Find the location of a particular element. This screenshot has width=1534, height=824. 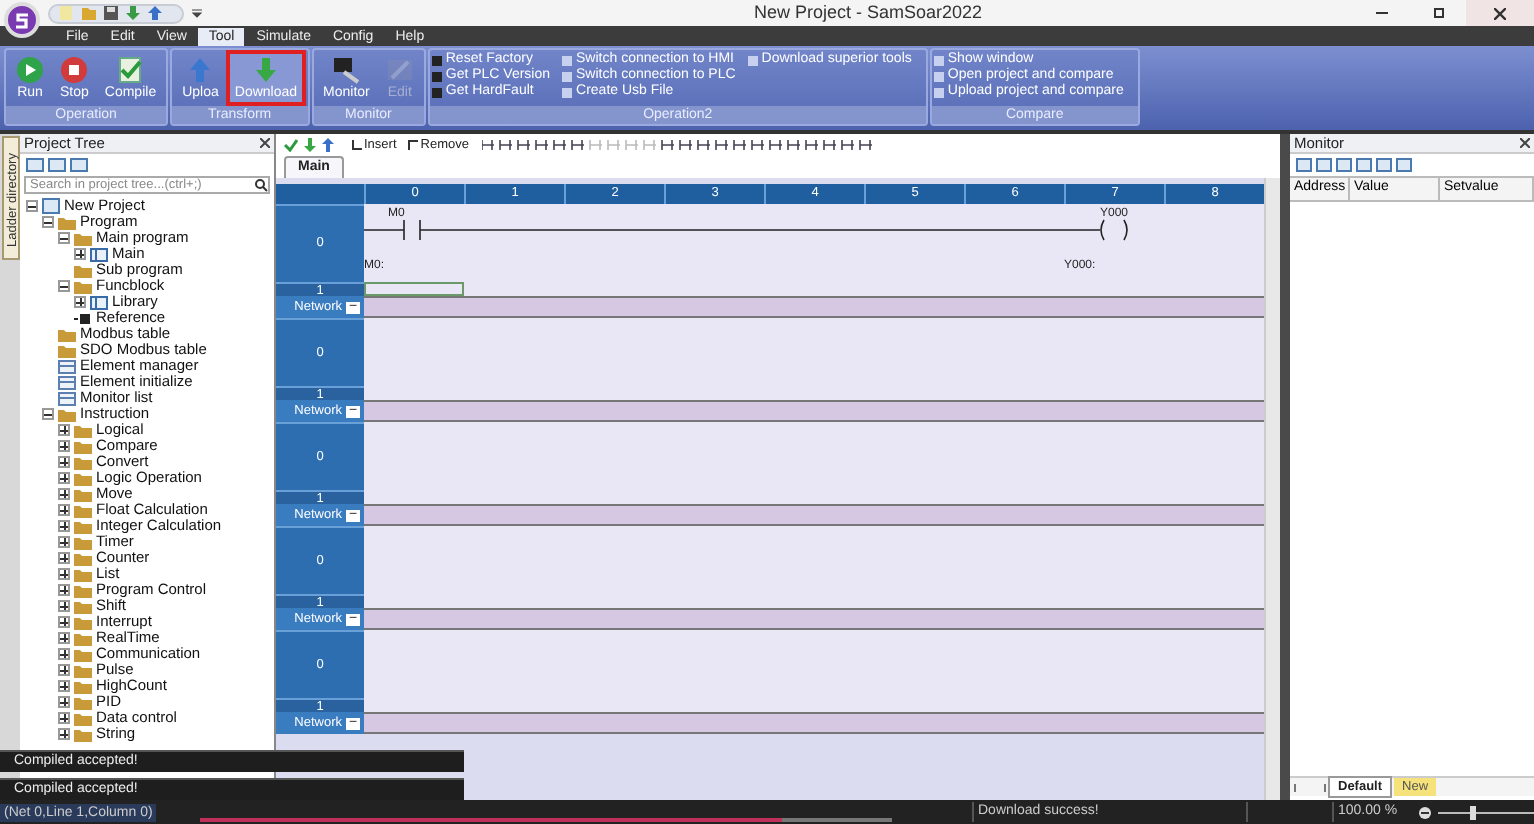

window-title: New Project - SamSoar2022 is located at coordinates (868, 13).